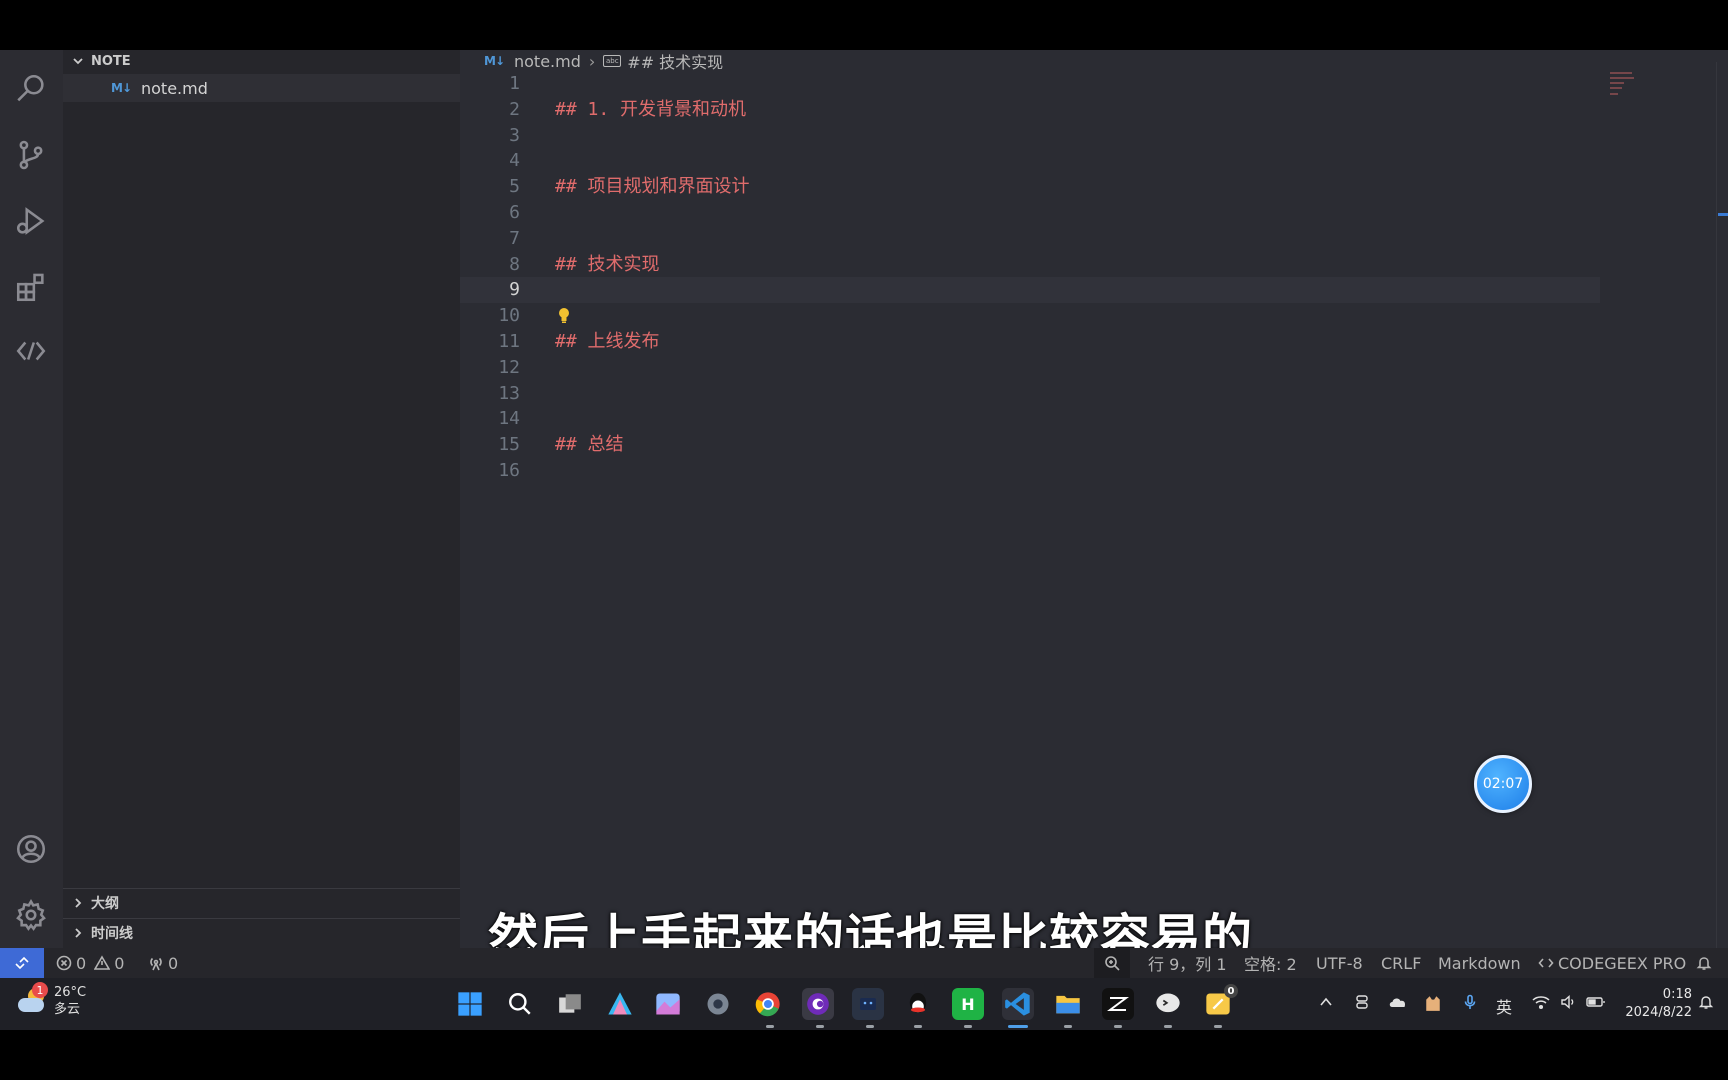 The image size is (1728, 1080). I want to click on vertical-scrollbar, so click(1722, 505).